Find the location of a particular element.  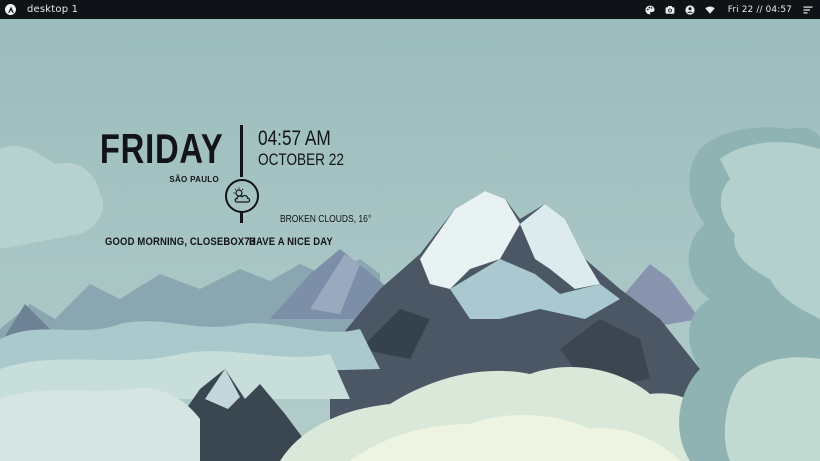

workspace-label: desktop 1 is located at coordinates (52, 9).